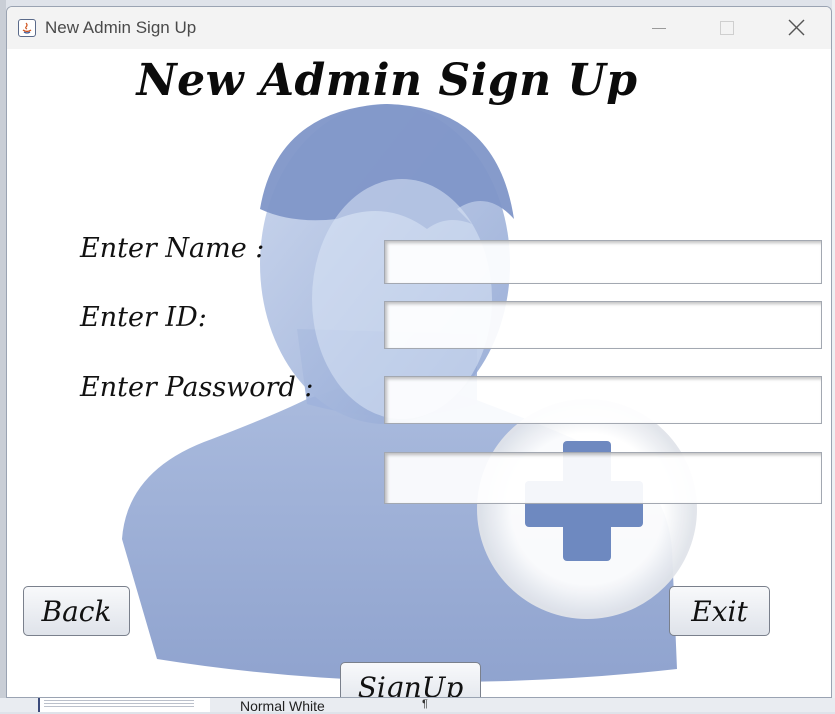 The width and height of the screenshot is (835, 714). I want to click on close-icon, so click(796, 27).